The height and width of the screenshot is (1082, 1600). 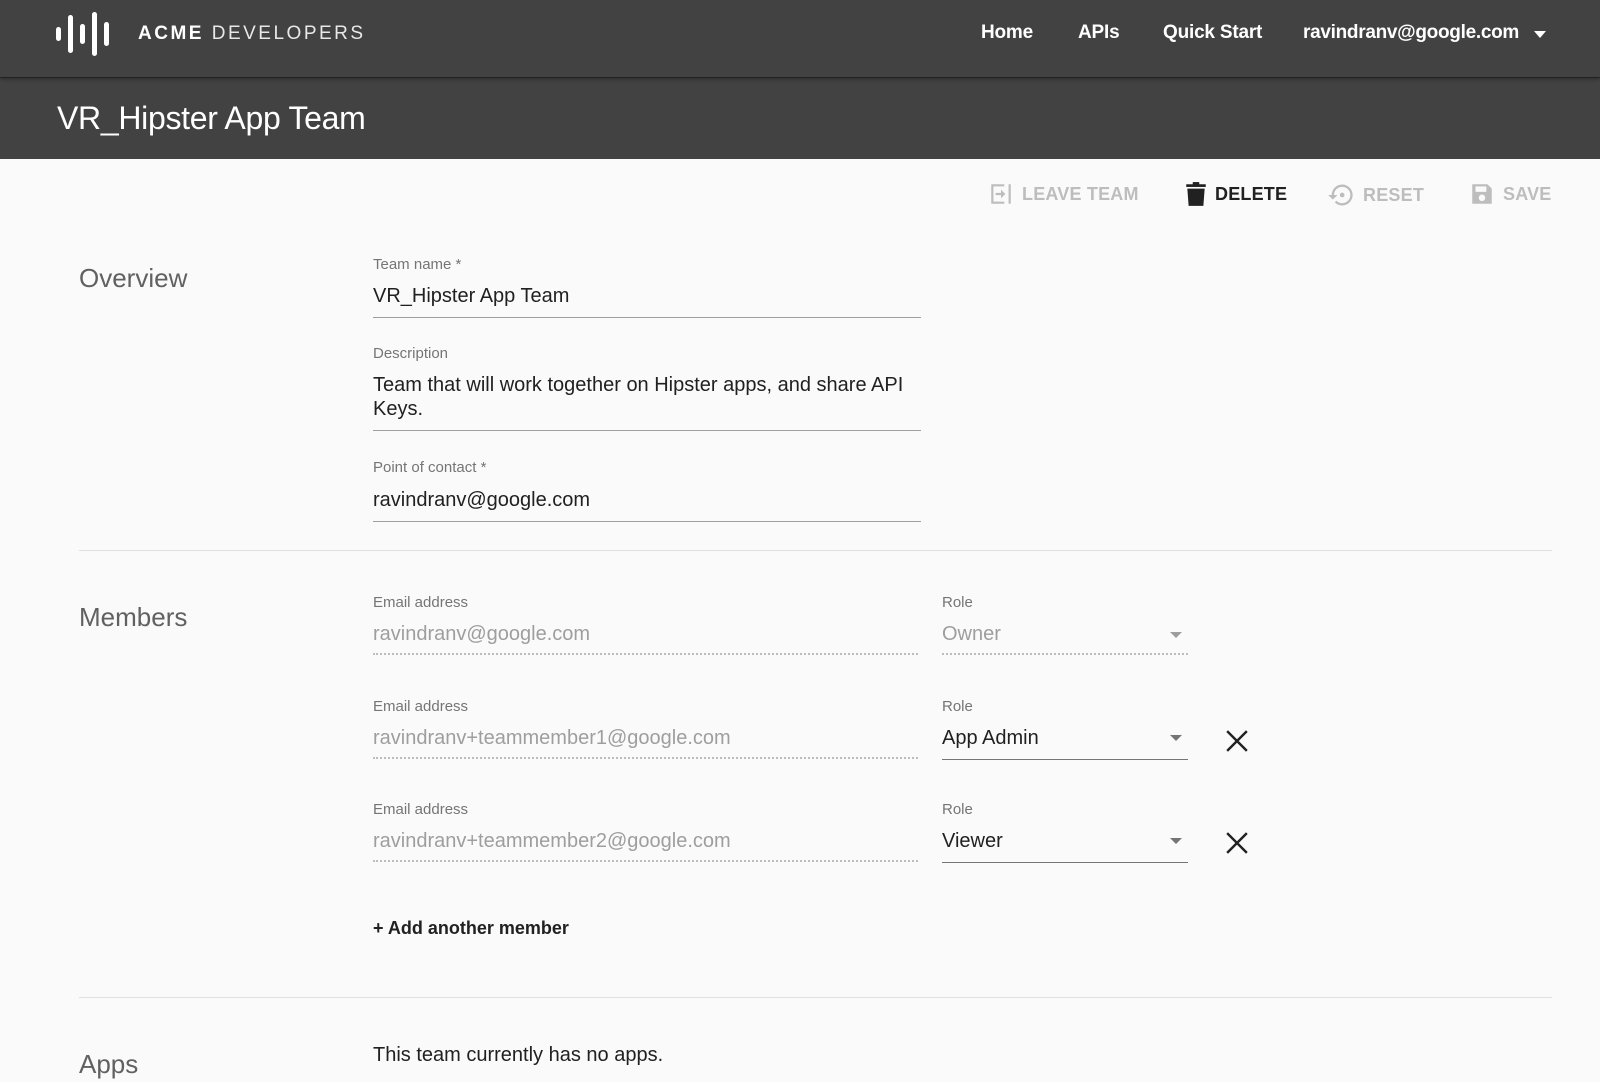 I want to click on leave-team-label: LEAVE TEAM, so click(x=1080, y=193).